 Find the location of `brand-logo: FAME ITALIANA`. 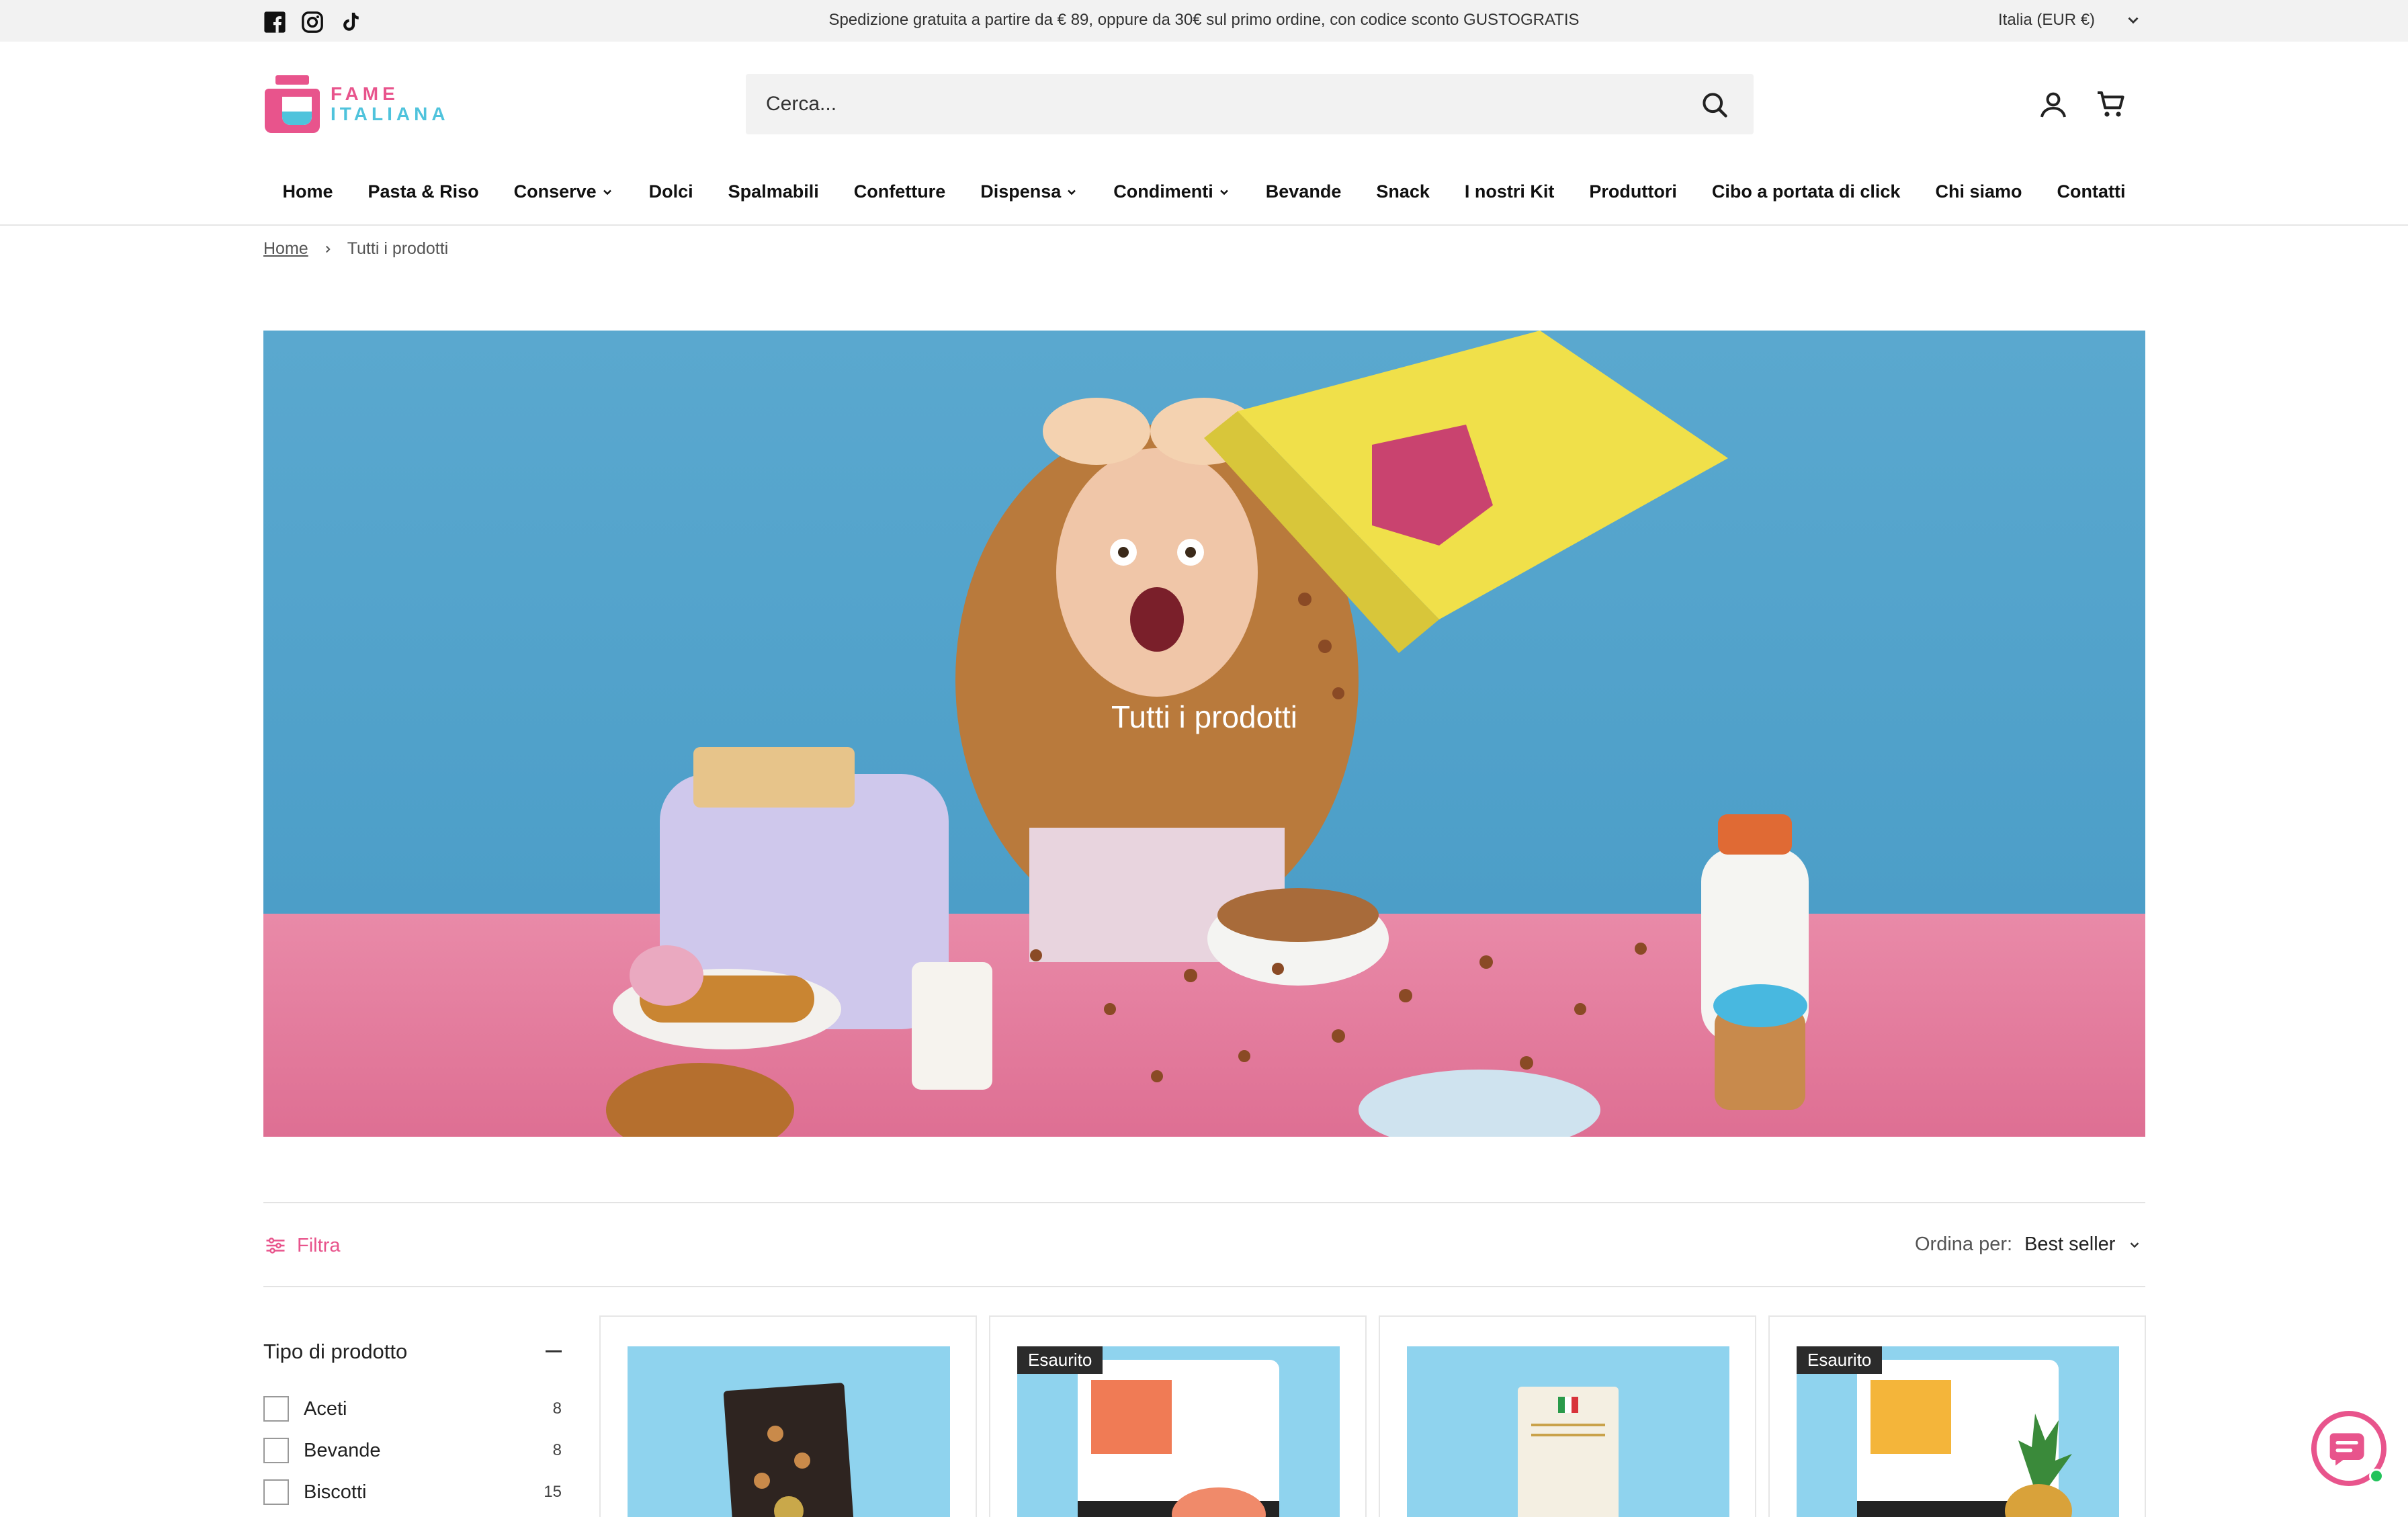

brand-logo: FAME ITALIANA is located at coordinates (356, 104).